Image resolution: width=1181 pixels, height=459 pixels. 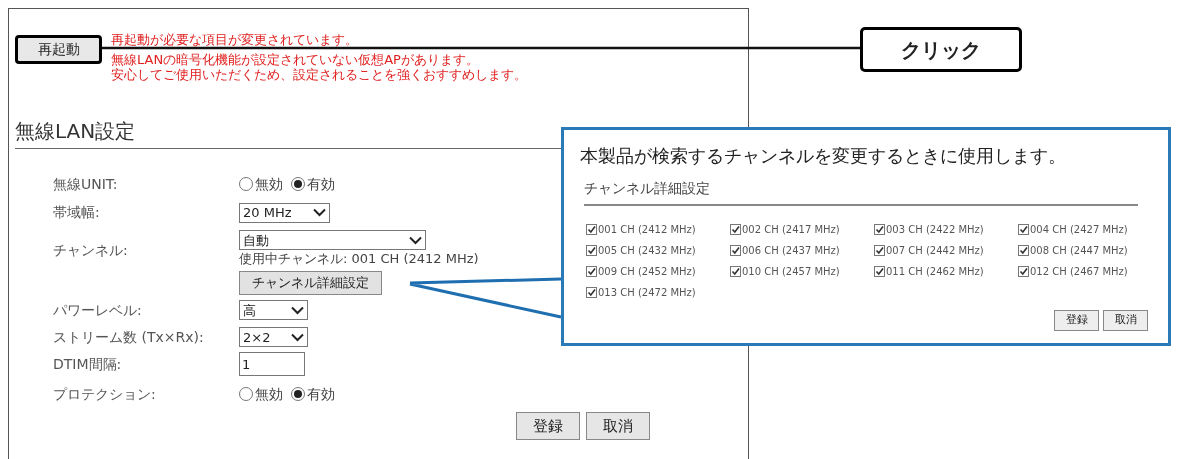 I want to click on channel-checkbox: 002 CH (2417 MHz), so click(x=802, y=229).